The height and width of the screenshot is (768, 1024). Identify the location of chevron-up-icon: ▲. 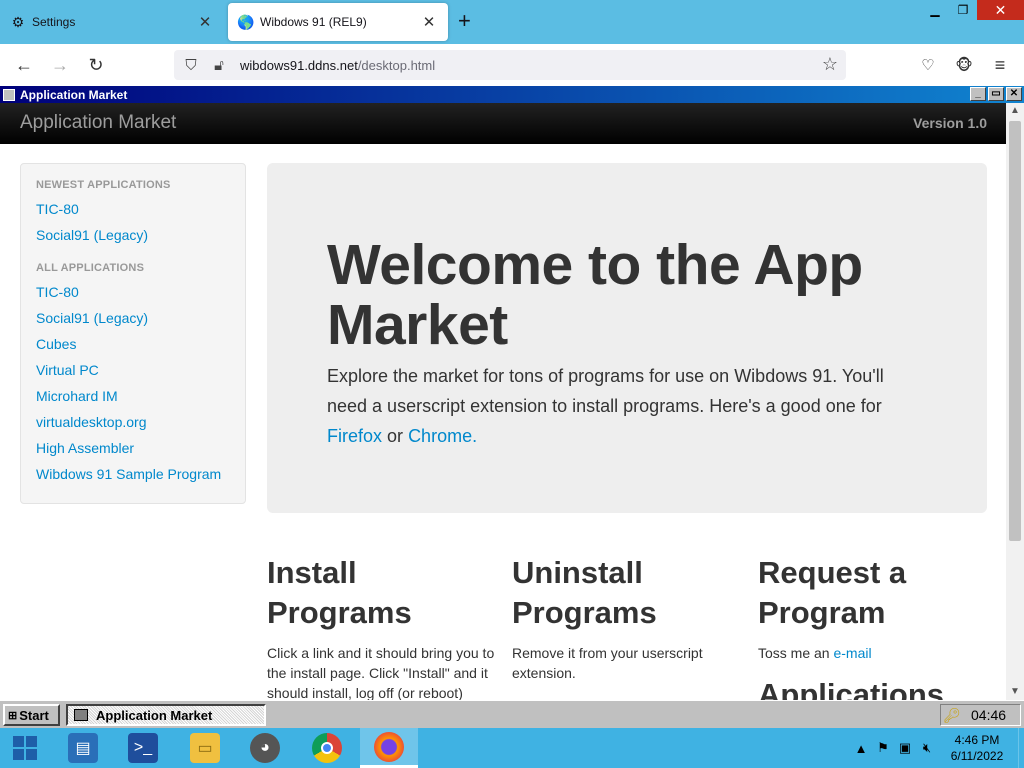
(861, 748).